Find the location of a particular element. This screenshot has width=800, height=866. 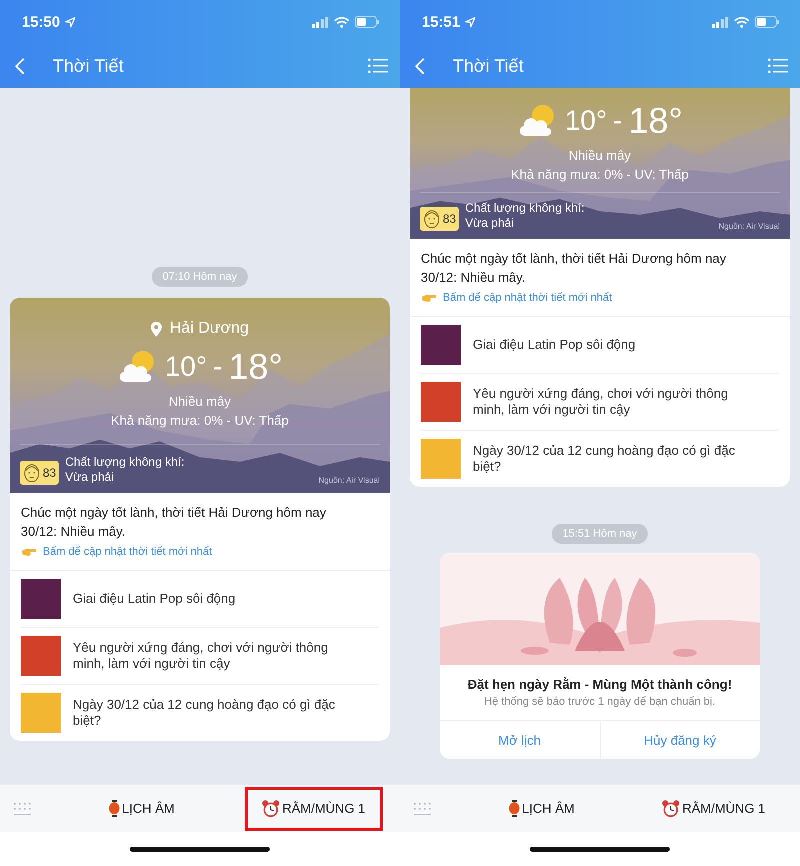

timestamp-chip: 07:10 Hôm nay is located at coordinates (200, 277).